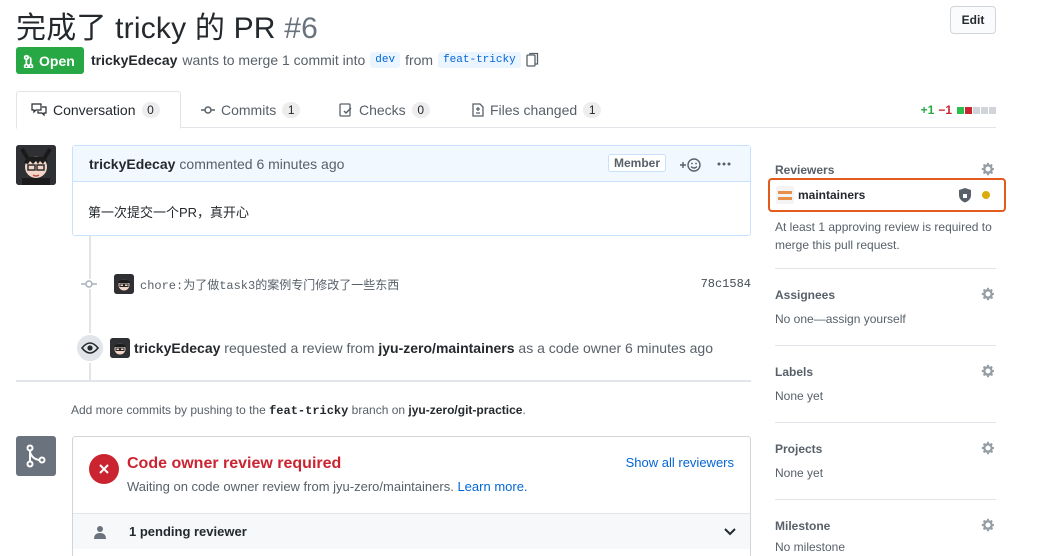 This screenshot has width=1047, height=556. Describe the element at coordinates (299, 348) in the screenshot. I see `event-text-1: requested a review from` at that location.